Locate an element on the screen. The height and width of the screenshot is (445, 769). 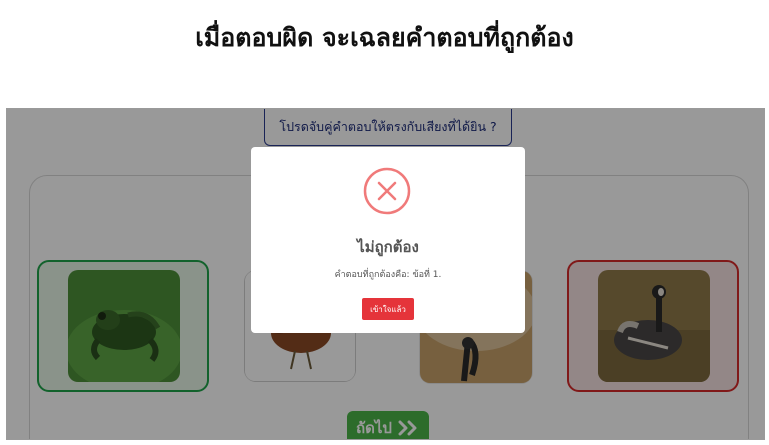
dialog-message: คำตอบที่ถูกต้องคือ: ข้อที่ 1. is located at coordinates (388, 275).